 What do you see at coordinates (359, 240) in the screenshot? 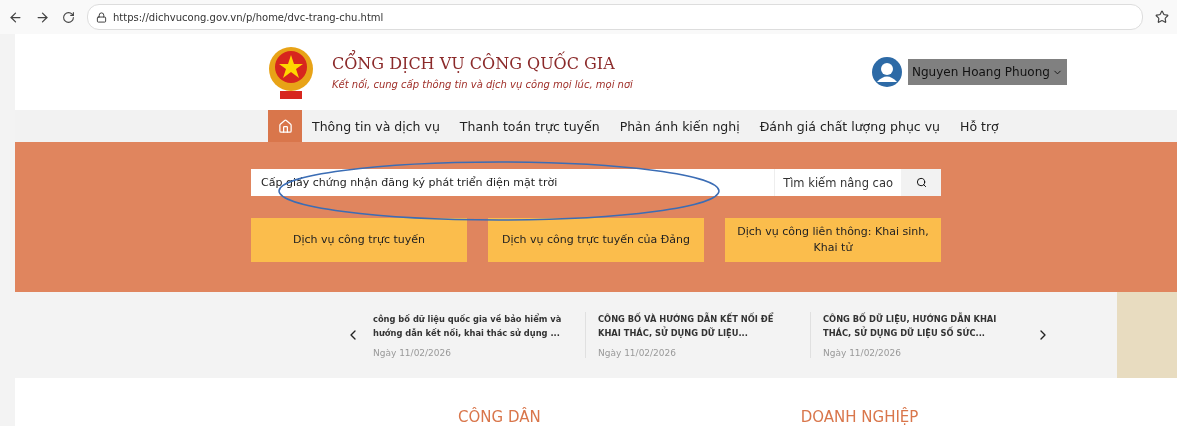
I see `service-button: Dịch vụ công trực tuyến` at bounding box center [359, 240].